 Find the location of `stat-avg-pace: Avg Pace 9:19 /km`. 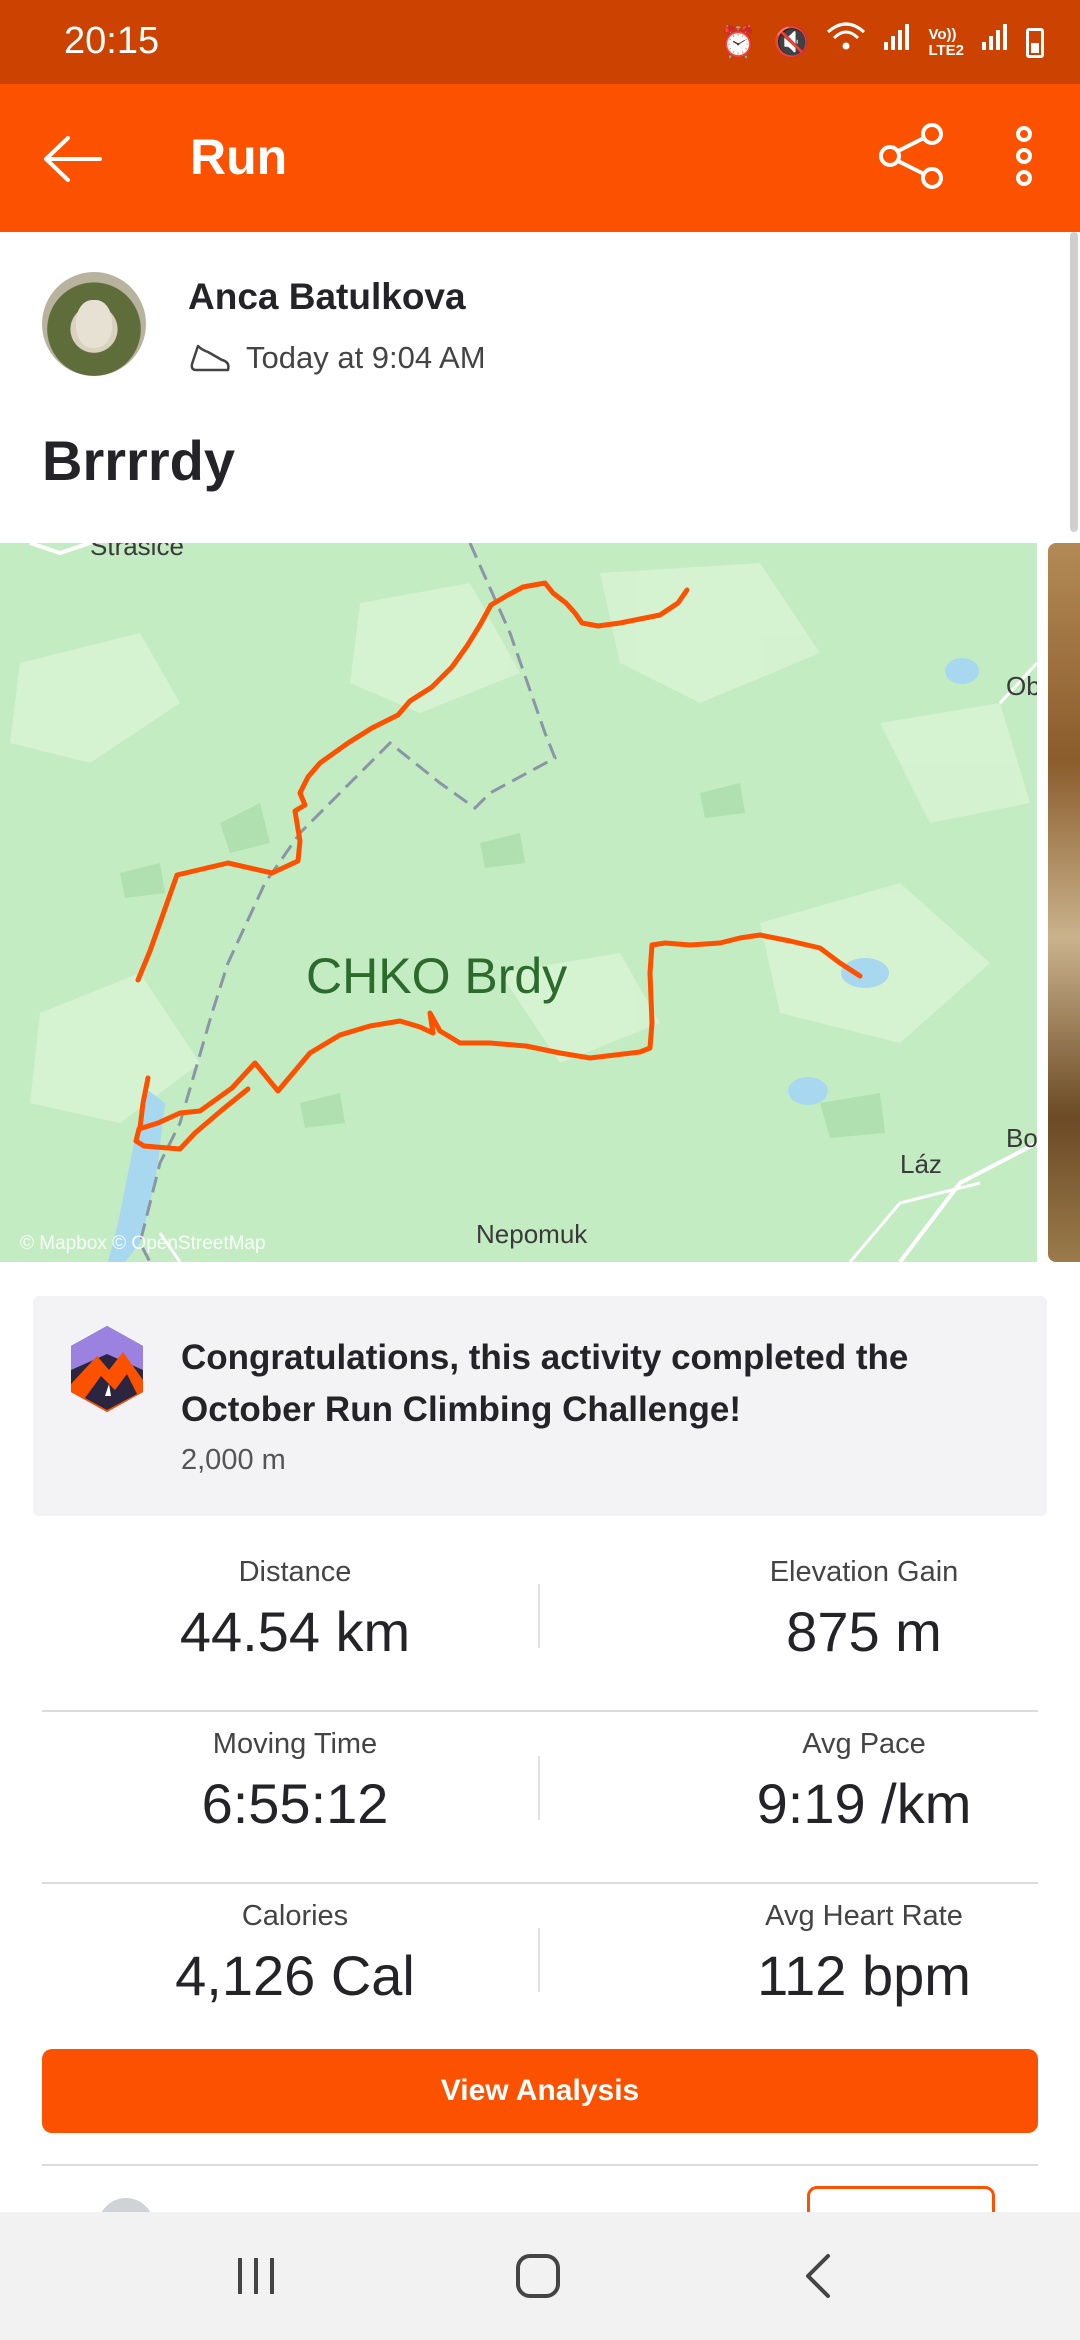

stat-avg-pace: Avg Pace 9:19 /km is located at coordinates (864, 1774).